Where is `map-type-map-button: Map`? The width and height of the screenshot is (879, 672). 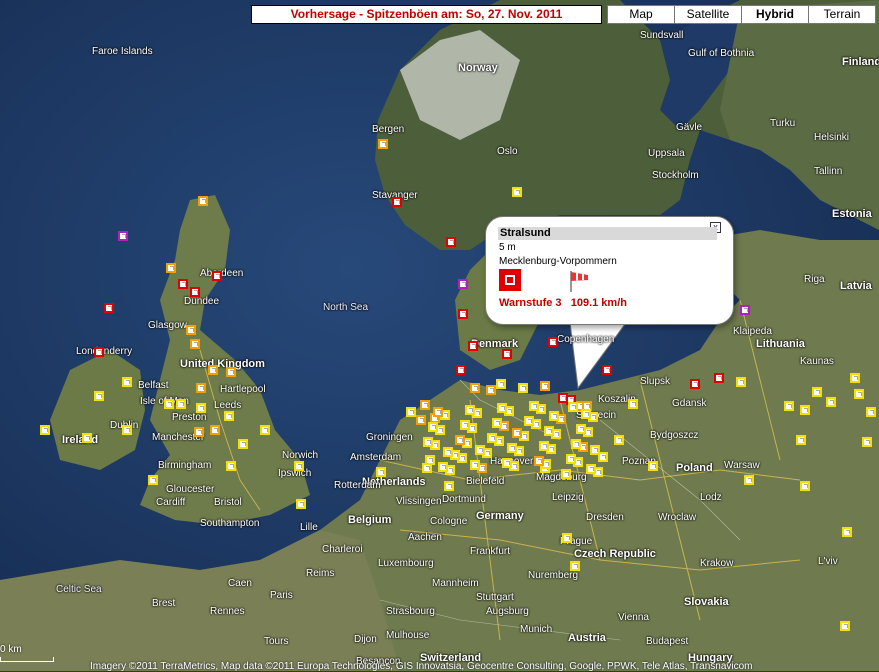 map-type-map-button: Map is located at coordinates (641, 14).